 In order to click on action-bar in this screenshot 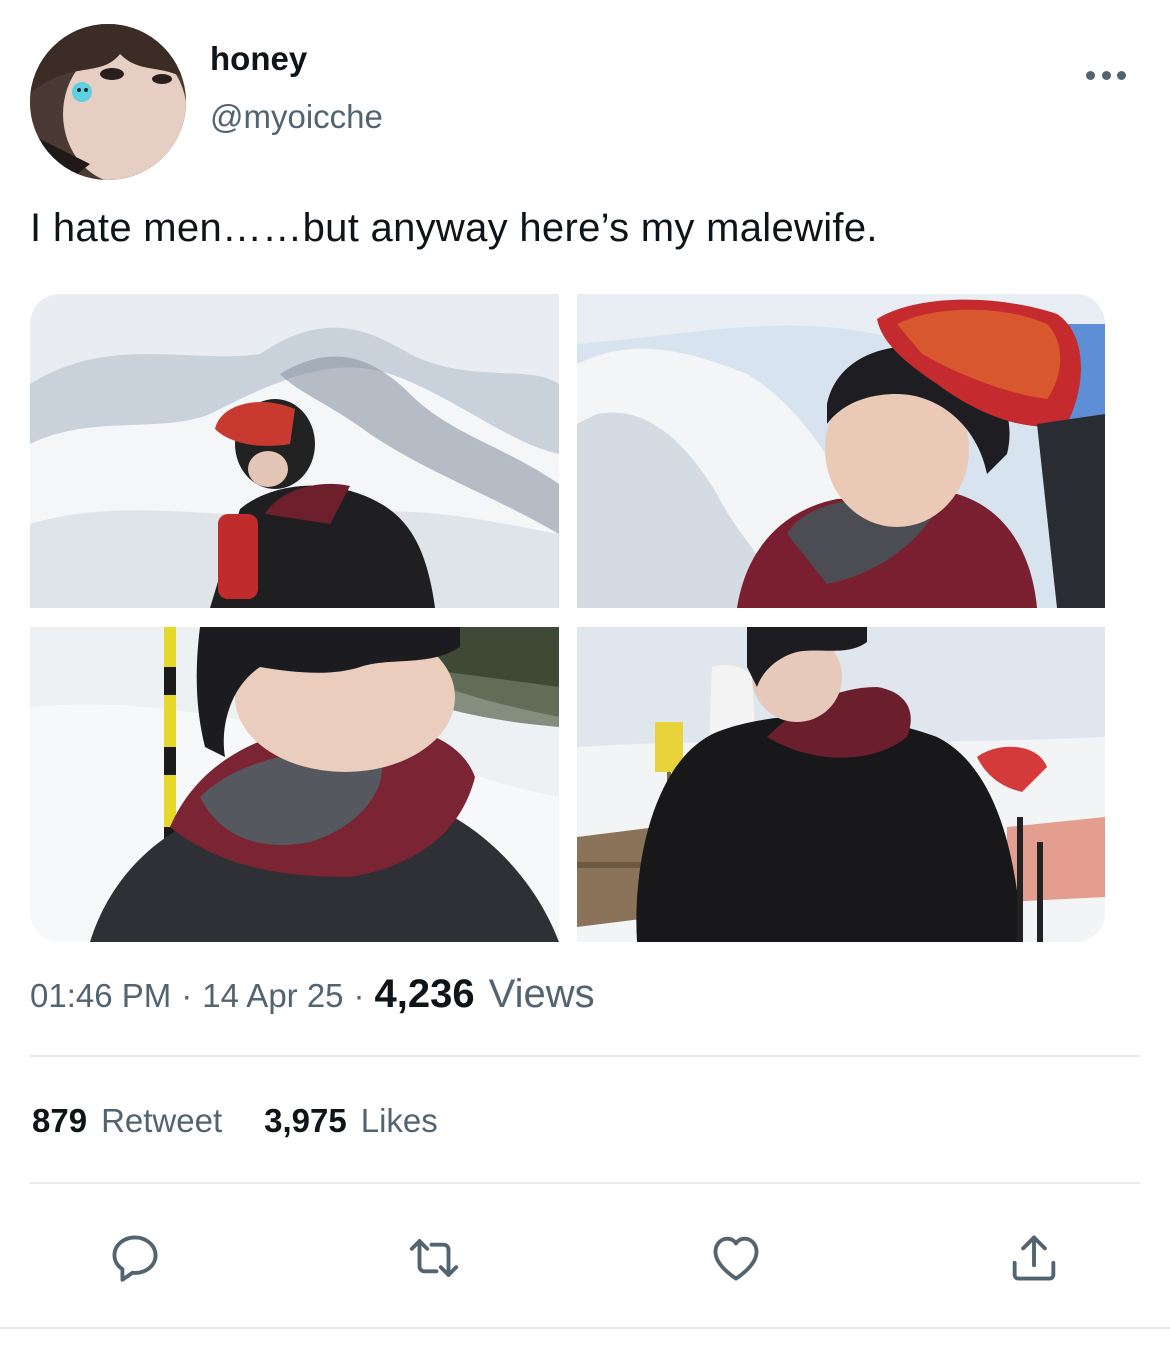, I will do `click(585, 1258)`.